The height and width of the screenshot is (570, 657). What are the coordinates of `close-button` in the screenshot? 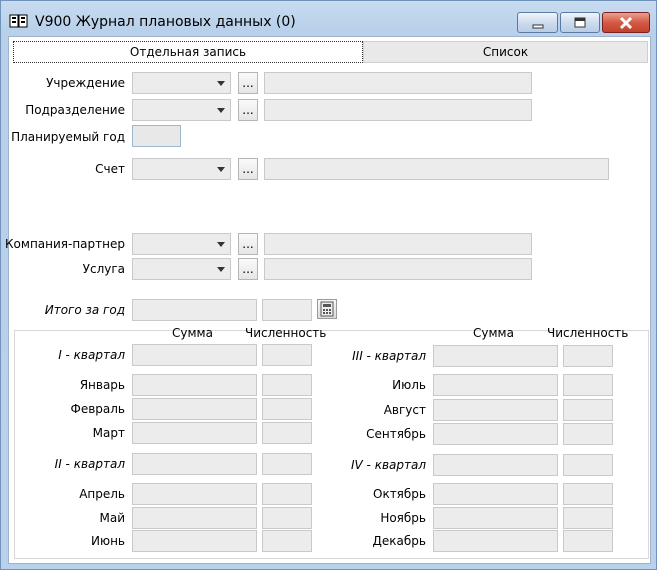 It's located at (626, 22).